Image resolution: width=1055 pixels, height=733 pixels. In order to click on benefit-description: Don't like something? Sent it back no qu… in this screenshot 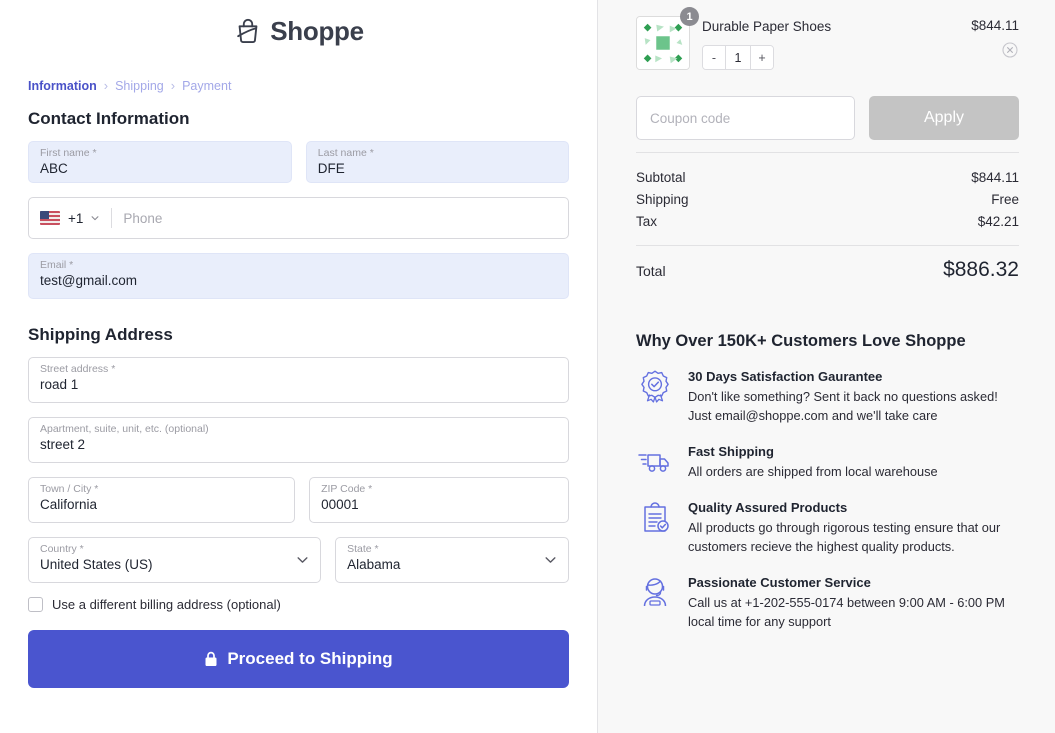, I will do `click(843, 406)`.